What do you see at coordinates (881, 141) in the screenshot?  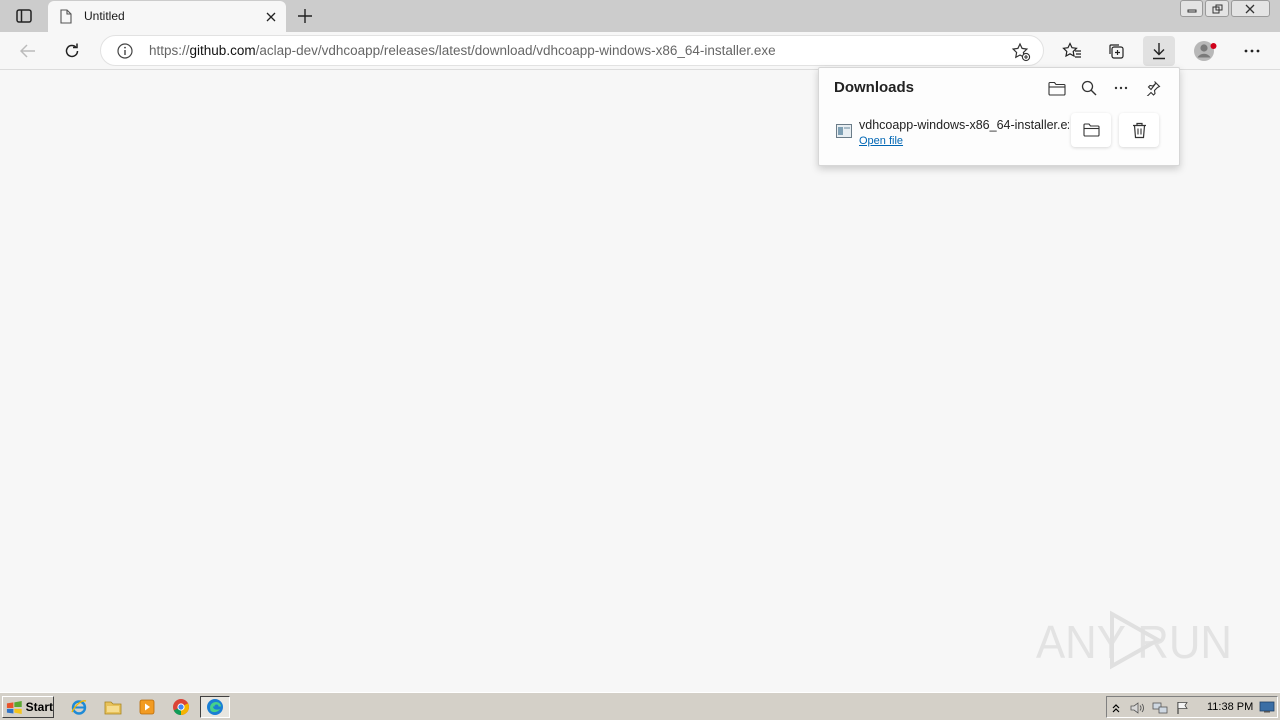 I see `open-file-link: Open file` at bounding box center [881, 141].